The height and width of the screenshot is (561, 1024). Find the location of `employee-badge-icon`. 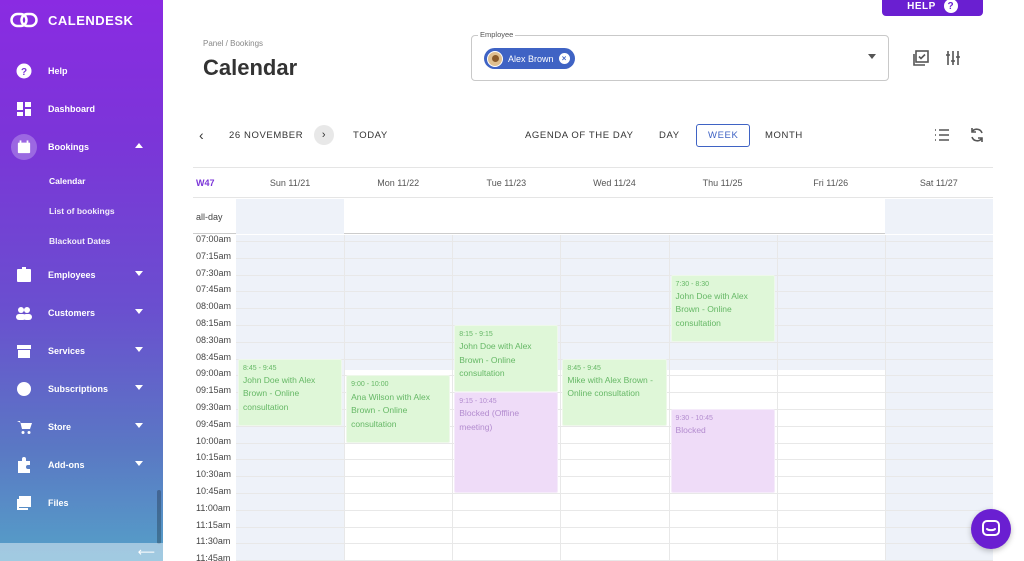

employee-badge-icon is located at coordinates (24, 275).